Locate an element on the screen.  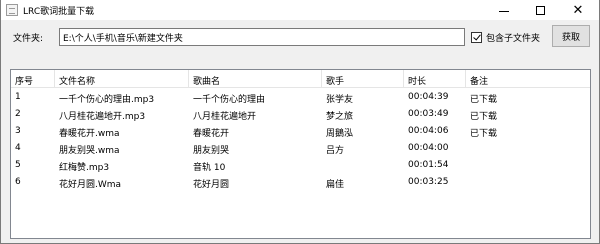
column-header-duration: 时长 is located at coordinates (435, 79).